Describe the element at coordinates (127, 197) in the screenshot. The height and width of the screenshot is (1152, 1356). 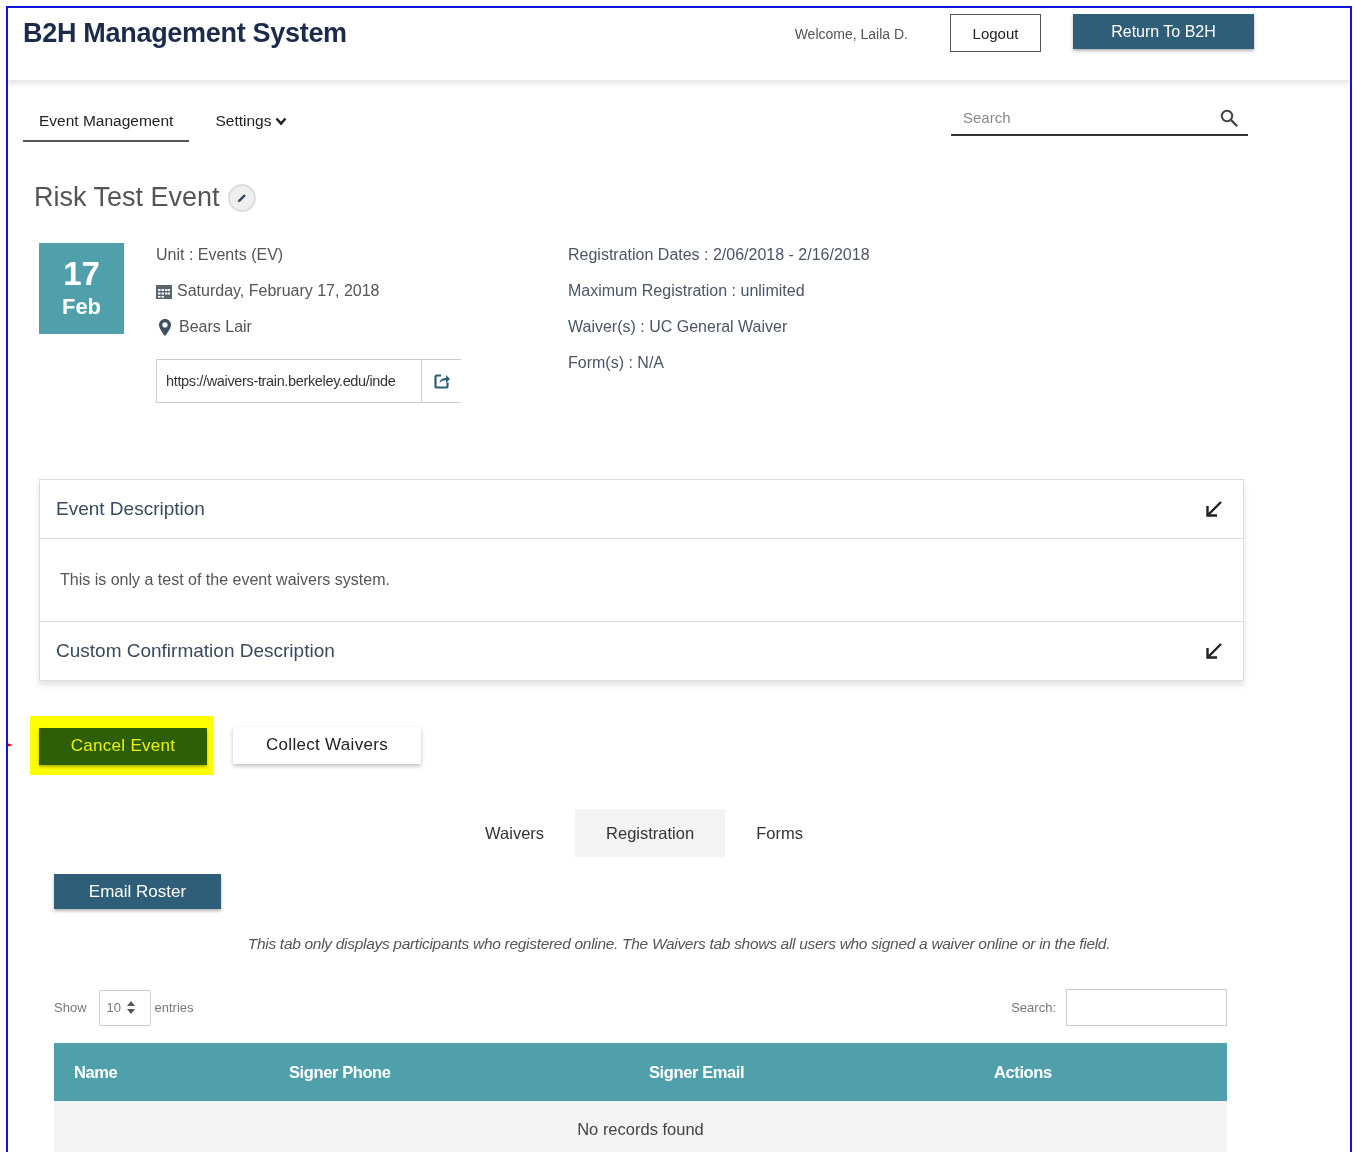
I see `event-title: Risk Test Event` at that location.